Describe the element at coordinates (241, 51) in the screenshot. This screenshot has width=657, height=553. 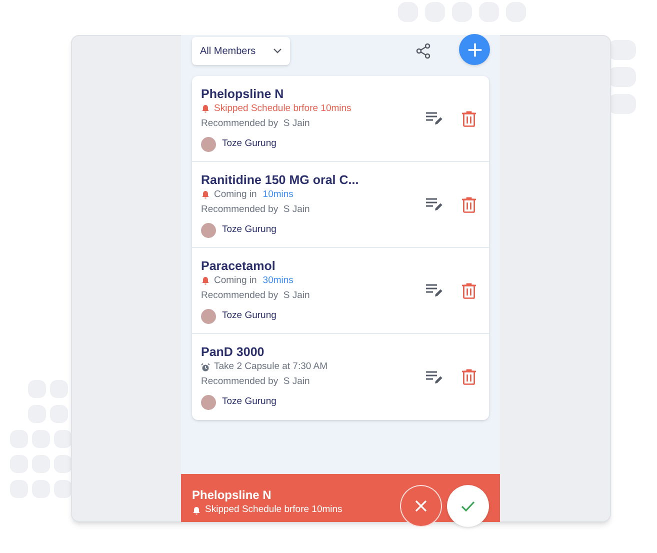
I see `member-dropdown: All Members` at that location.